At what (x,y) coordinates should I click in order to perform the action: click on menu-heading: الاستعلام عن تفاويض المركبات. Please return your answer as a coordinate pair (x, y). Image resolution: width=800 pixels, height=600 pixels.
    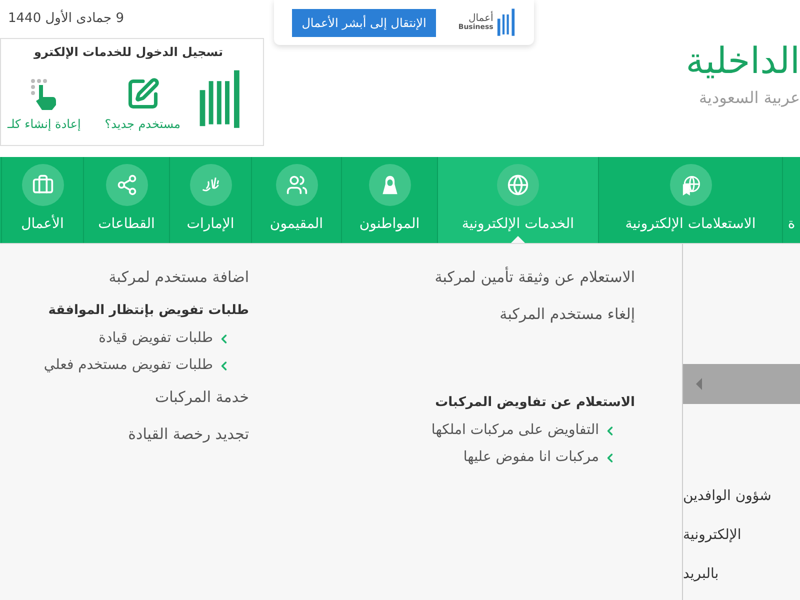
    Looking at the image, I should click on (535, 403).